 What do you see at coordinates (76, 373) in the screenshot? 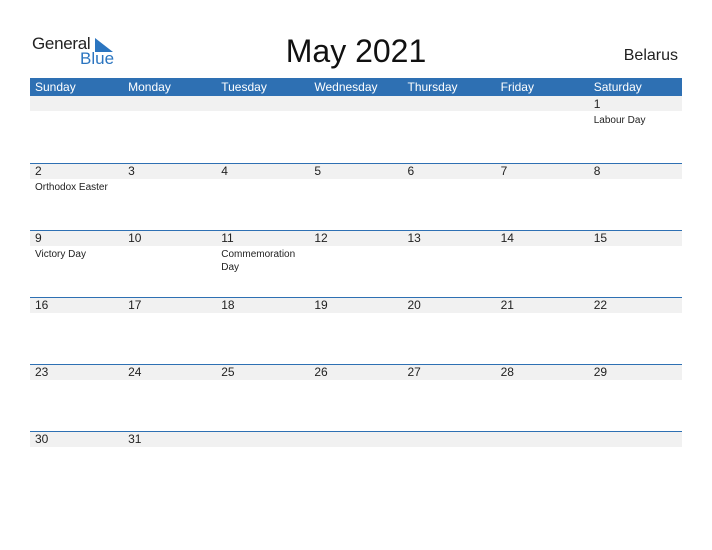
I see `day-cell: 23` at bounding box center [76, 373].